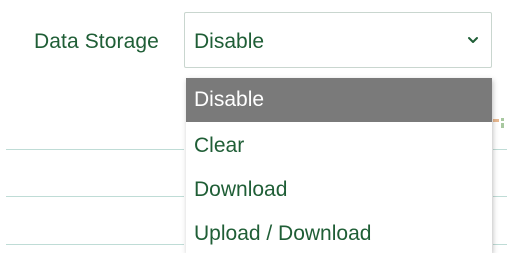 This screenshot has width=507, height=253. I want to click on data-storage-label: Data Storage, so click(96, 41).